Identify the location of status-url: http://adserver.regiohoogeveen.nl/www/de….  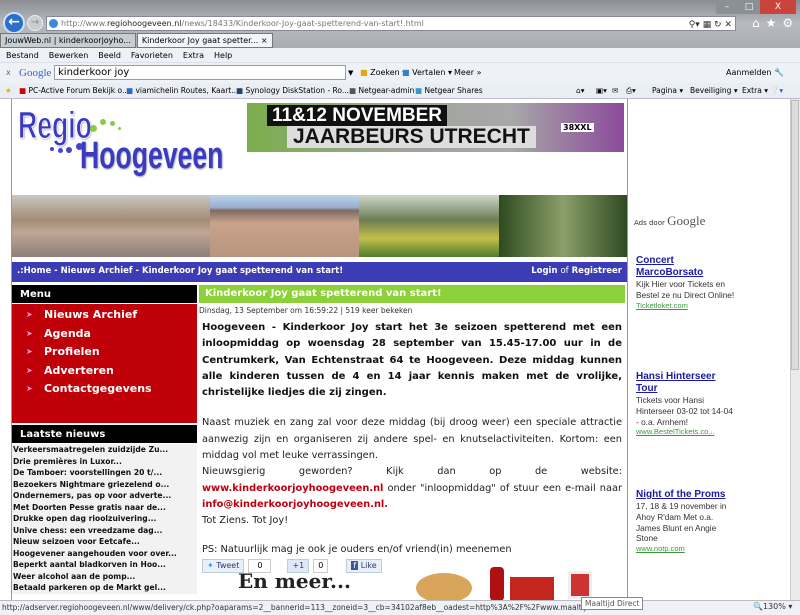
(320, 607).